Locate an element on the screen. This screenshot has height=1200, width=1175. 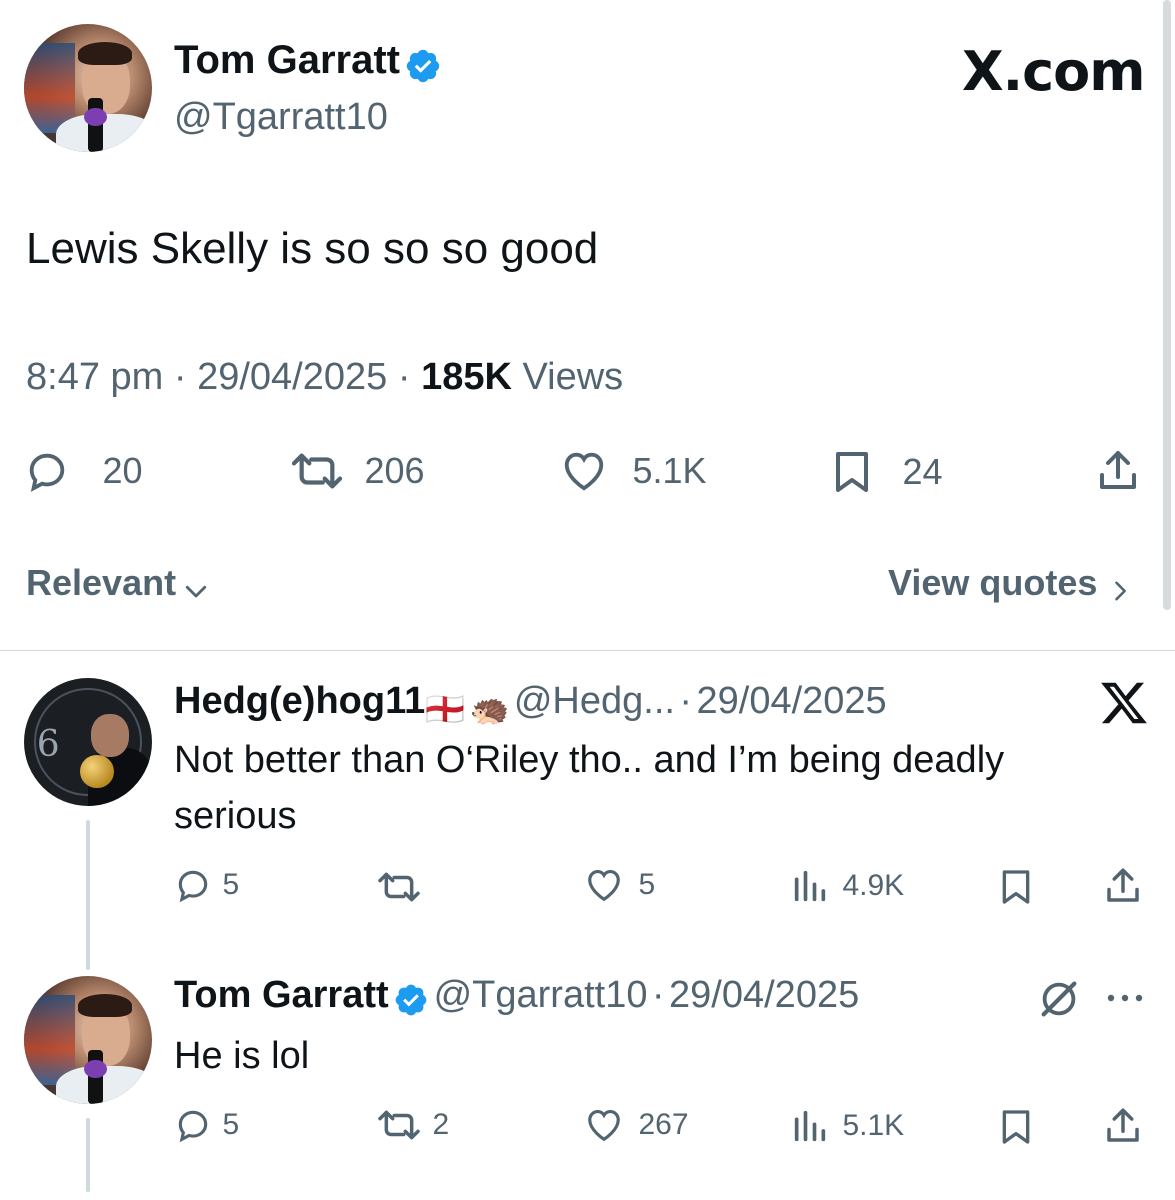
hedgehog-emoji: 🦔 is located at coordinates (489, 708).